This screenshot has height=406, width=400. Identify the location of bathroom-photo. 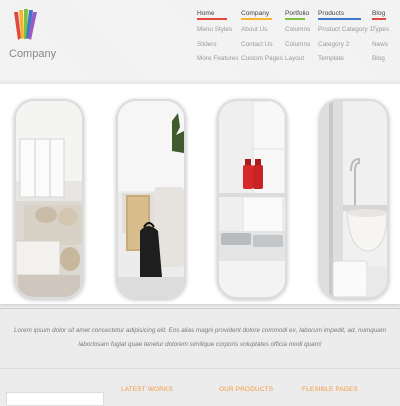
(354, 199).